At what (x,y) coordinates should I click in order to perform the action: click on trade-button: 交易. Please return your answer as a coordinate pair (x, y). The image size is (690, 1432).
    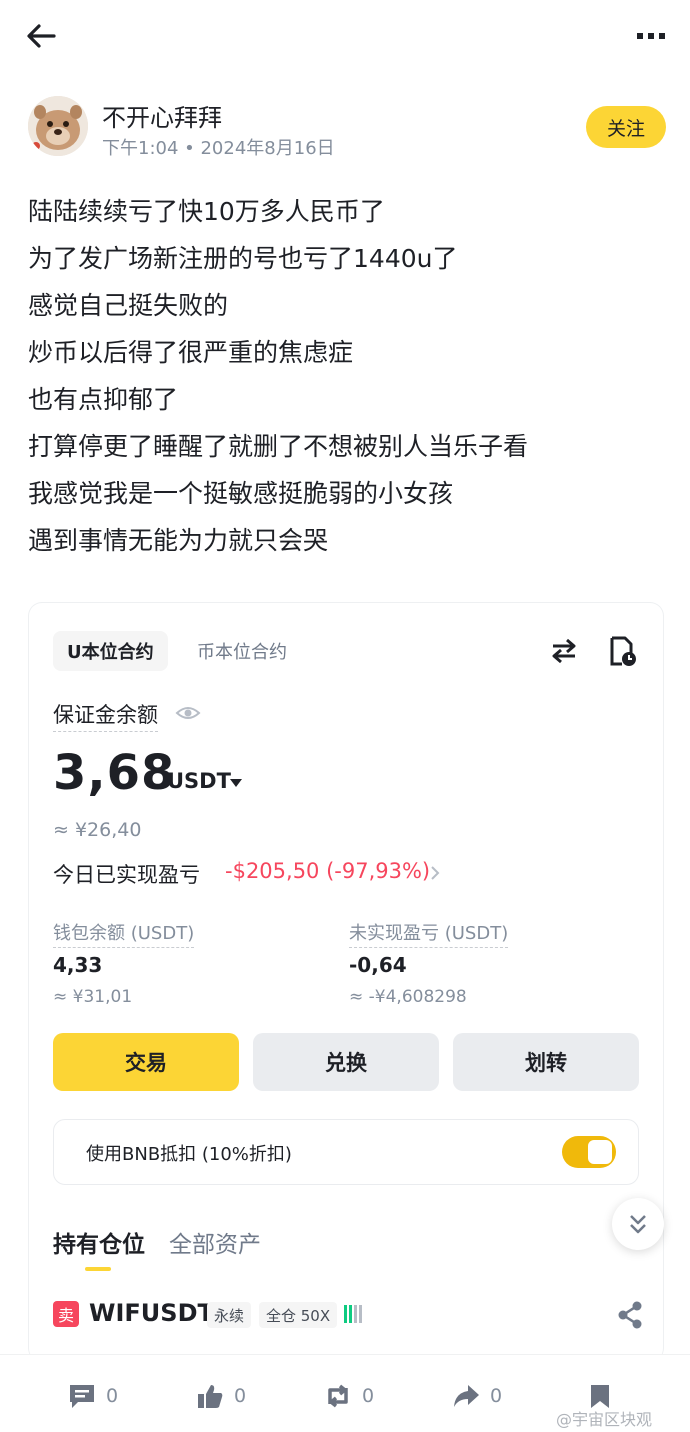
    Looking at the image, I should click on (146, 1062).